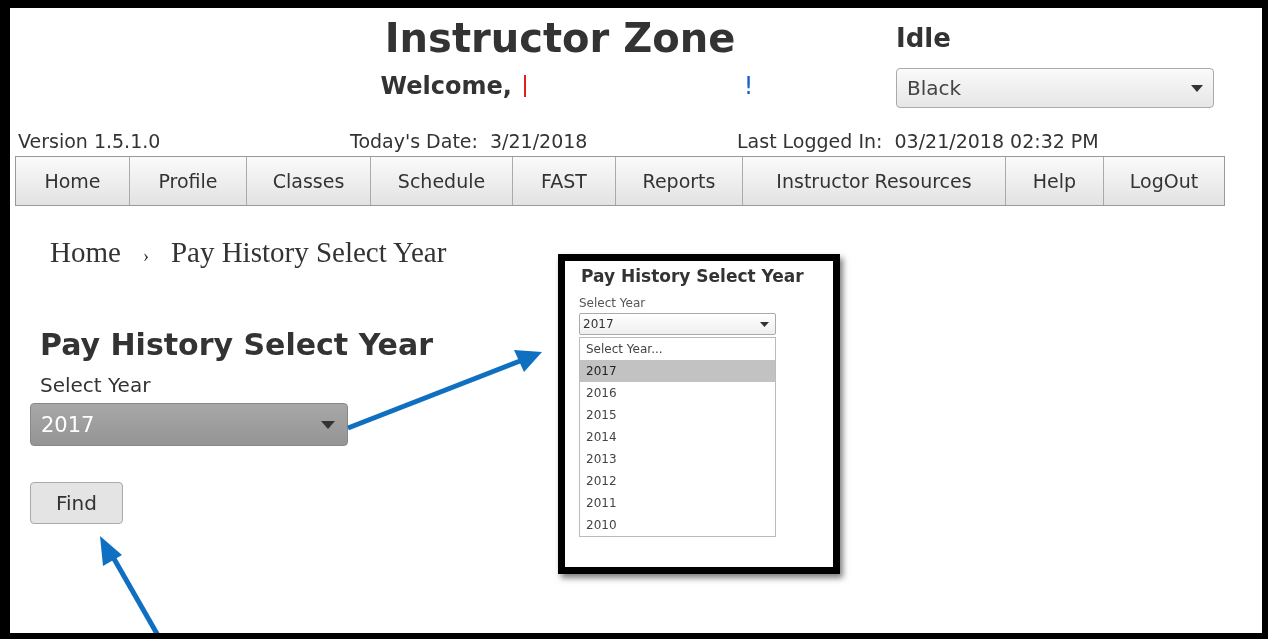 This screenshot has width=1268, height=639. Describe the element at coordinates (924, 38) in the screenshot. I see `status-text: Idle` at that location.